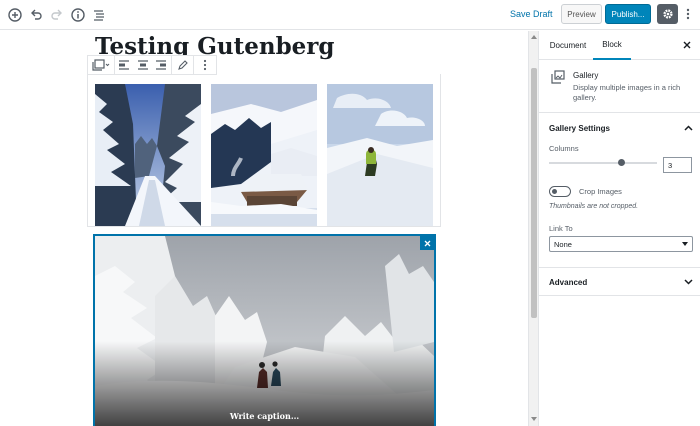  I want to click on align-left-button, so click(124, 65).